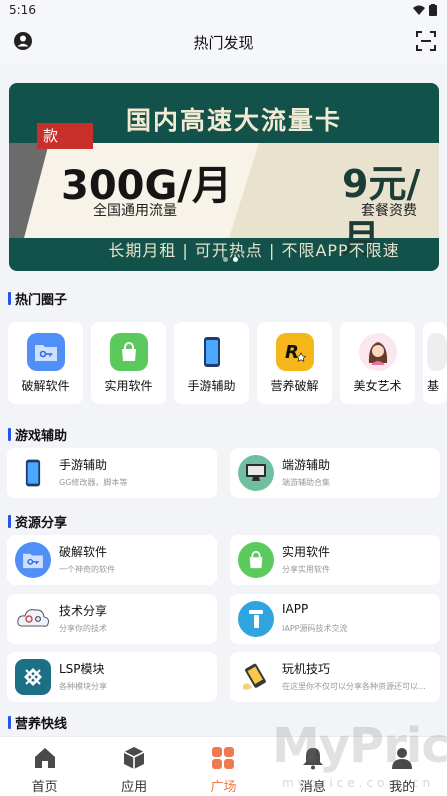 The image size is (447, 796). What do you see at coordinates (45, 386) in the screenshot?
I see `hot-circle-label: 破解软件` at bounding box center [45, 386].